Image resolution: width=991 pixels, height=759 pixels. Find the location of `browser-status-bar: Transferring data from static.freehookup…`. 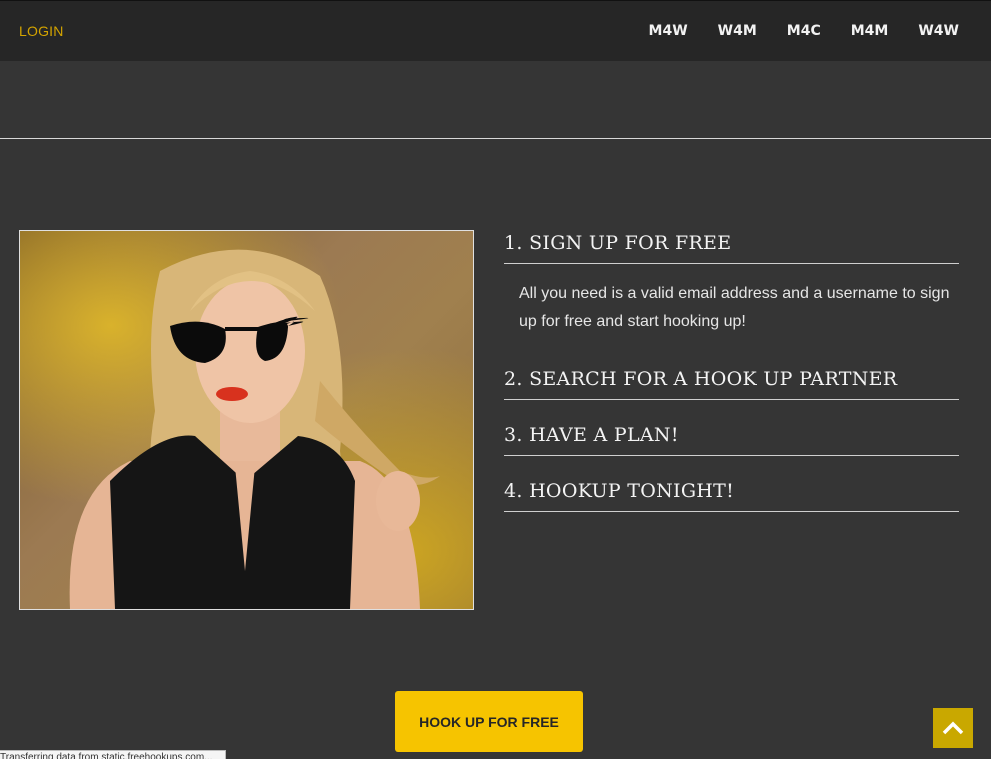

browser-status-bar: Transferring data from static.freehookup… is located at coordinates (113, 754).